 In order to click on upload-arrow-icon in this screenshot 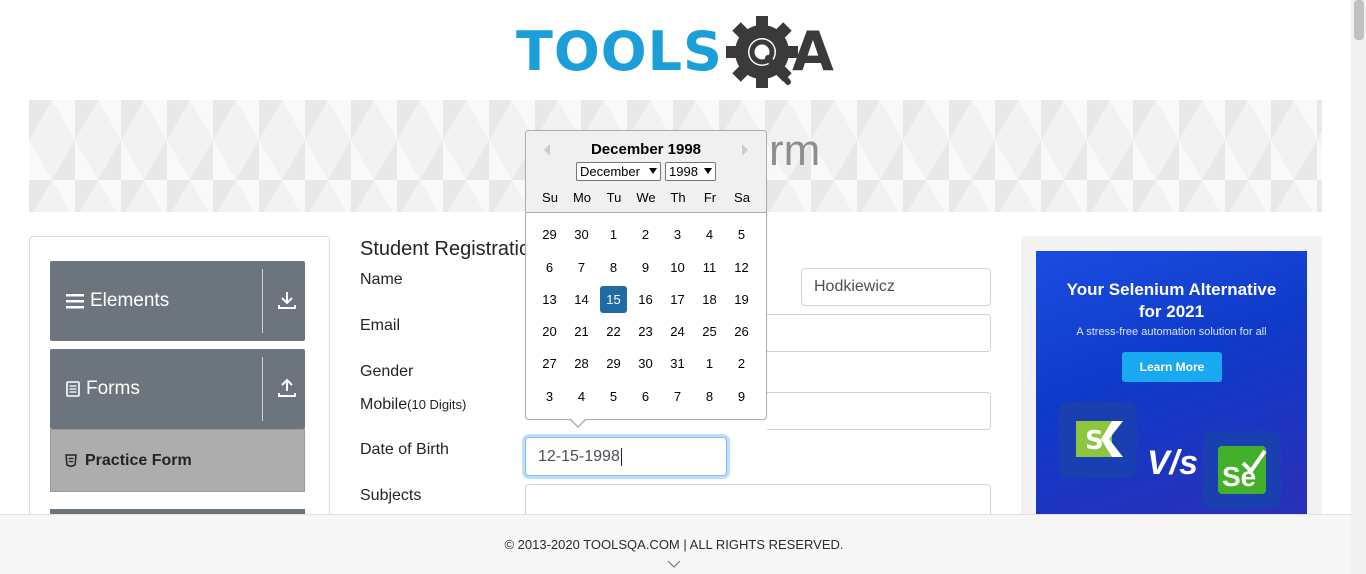, I will do `click(287, 388)`.